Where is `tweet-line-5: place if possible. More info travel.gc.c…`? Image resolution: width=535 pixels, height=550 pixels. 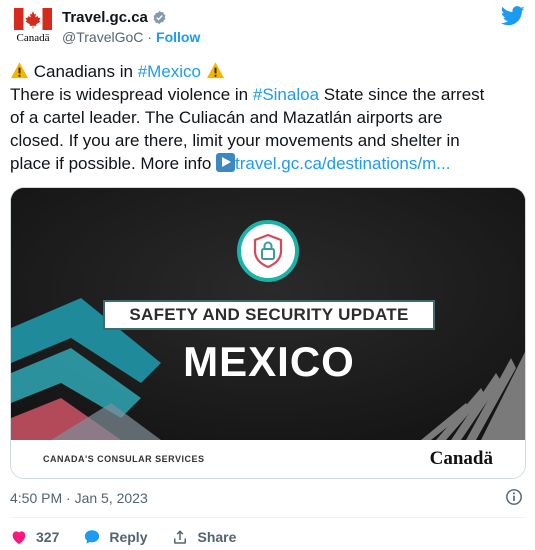
tweet-line-5: place if possible. More info travel.gc.c… is located at coordinates (267, 163).